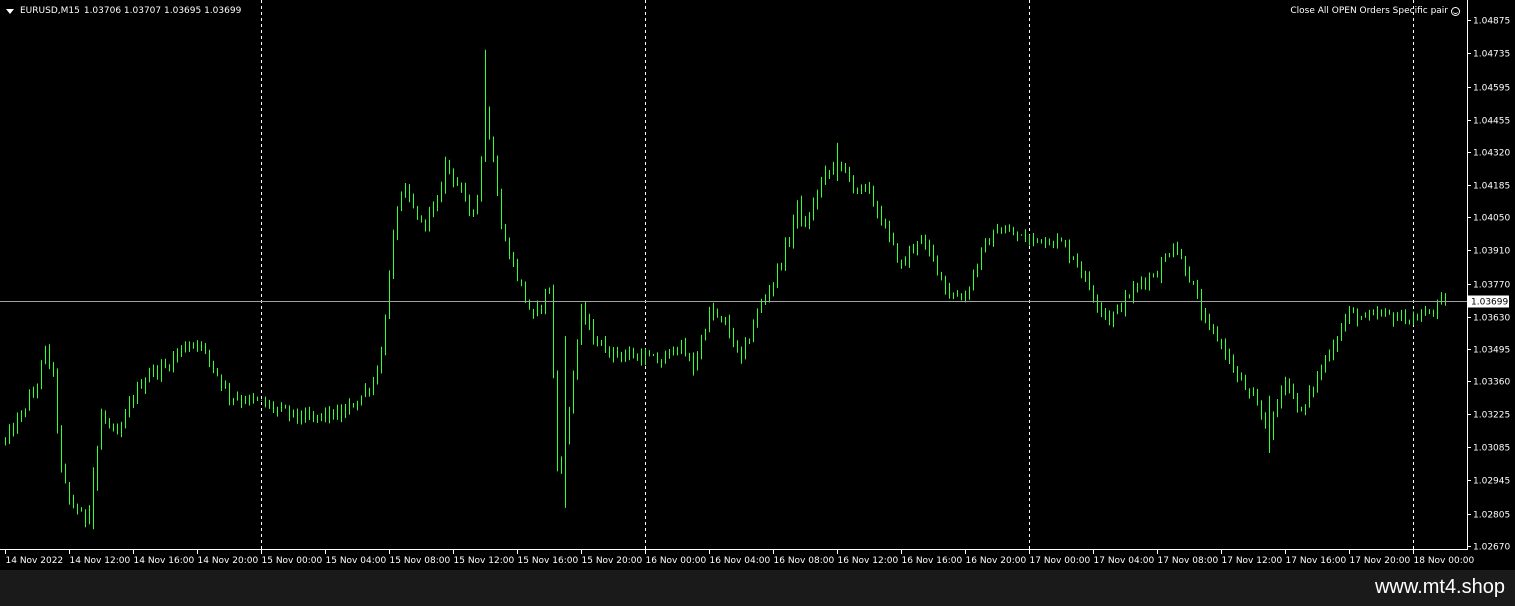 The image size is (1515, 606). Describe the element at coordinates (676, 561) in the screenshot. I see `time-tick-label: 16 Nov 00:00` at that location.